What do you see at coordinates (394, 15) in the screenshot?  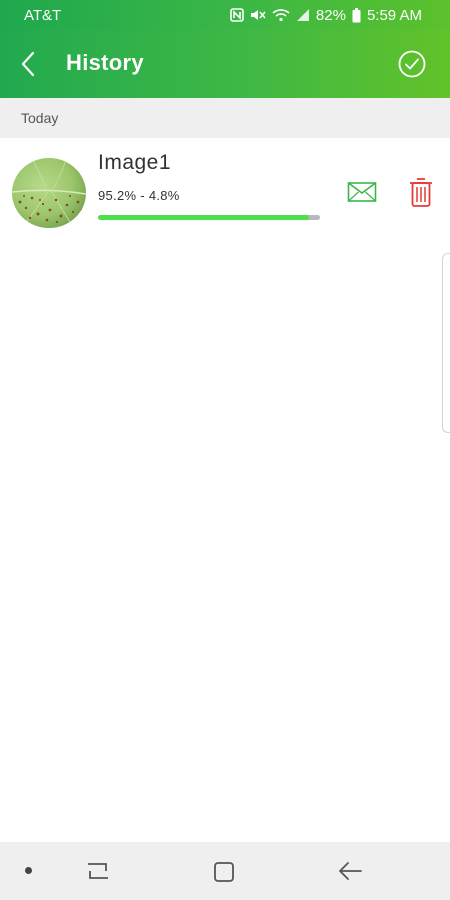 I see `clock: 5:59 AM` at bounding box center [394, 15].